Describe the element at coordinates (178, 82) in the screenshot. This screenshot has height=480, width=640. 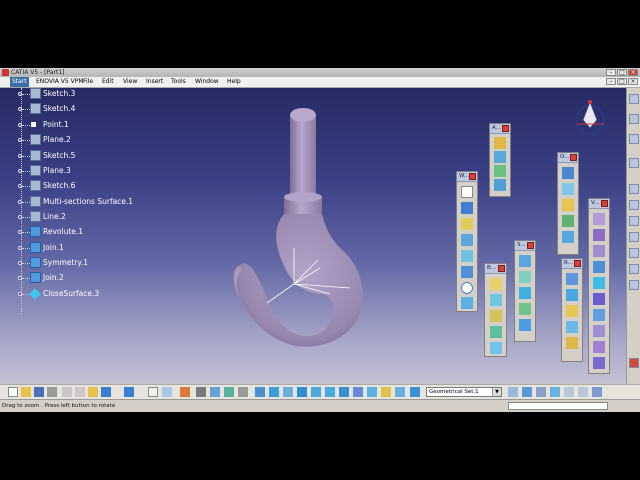
I see `menu-tools: Tools` at that location.